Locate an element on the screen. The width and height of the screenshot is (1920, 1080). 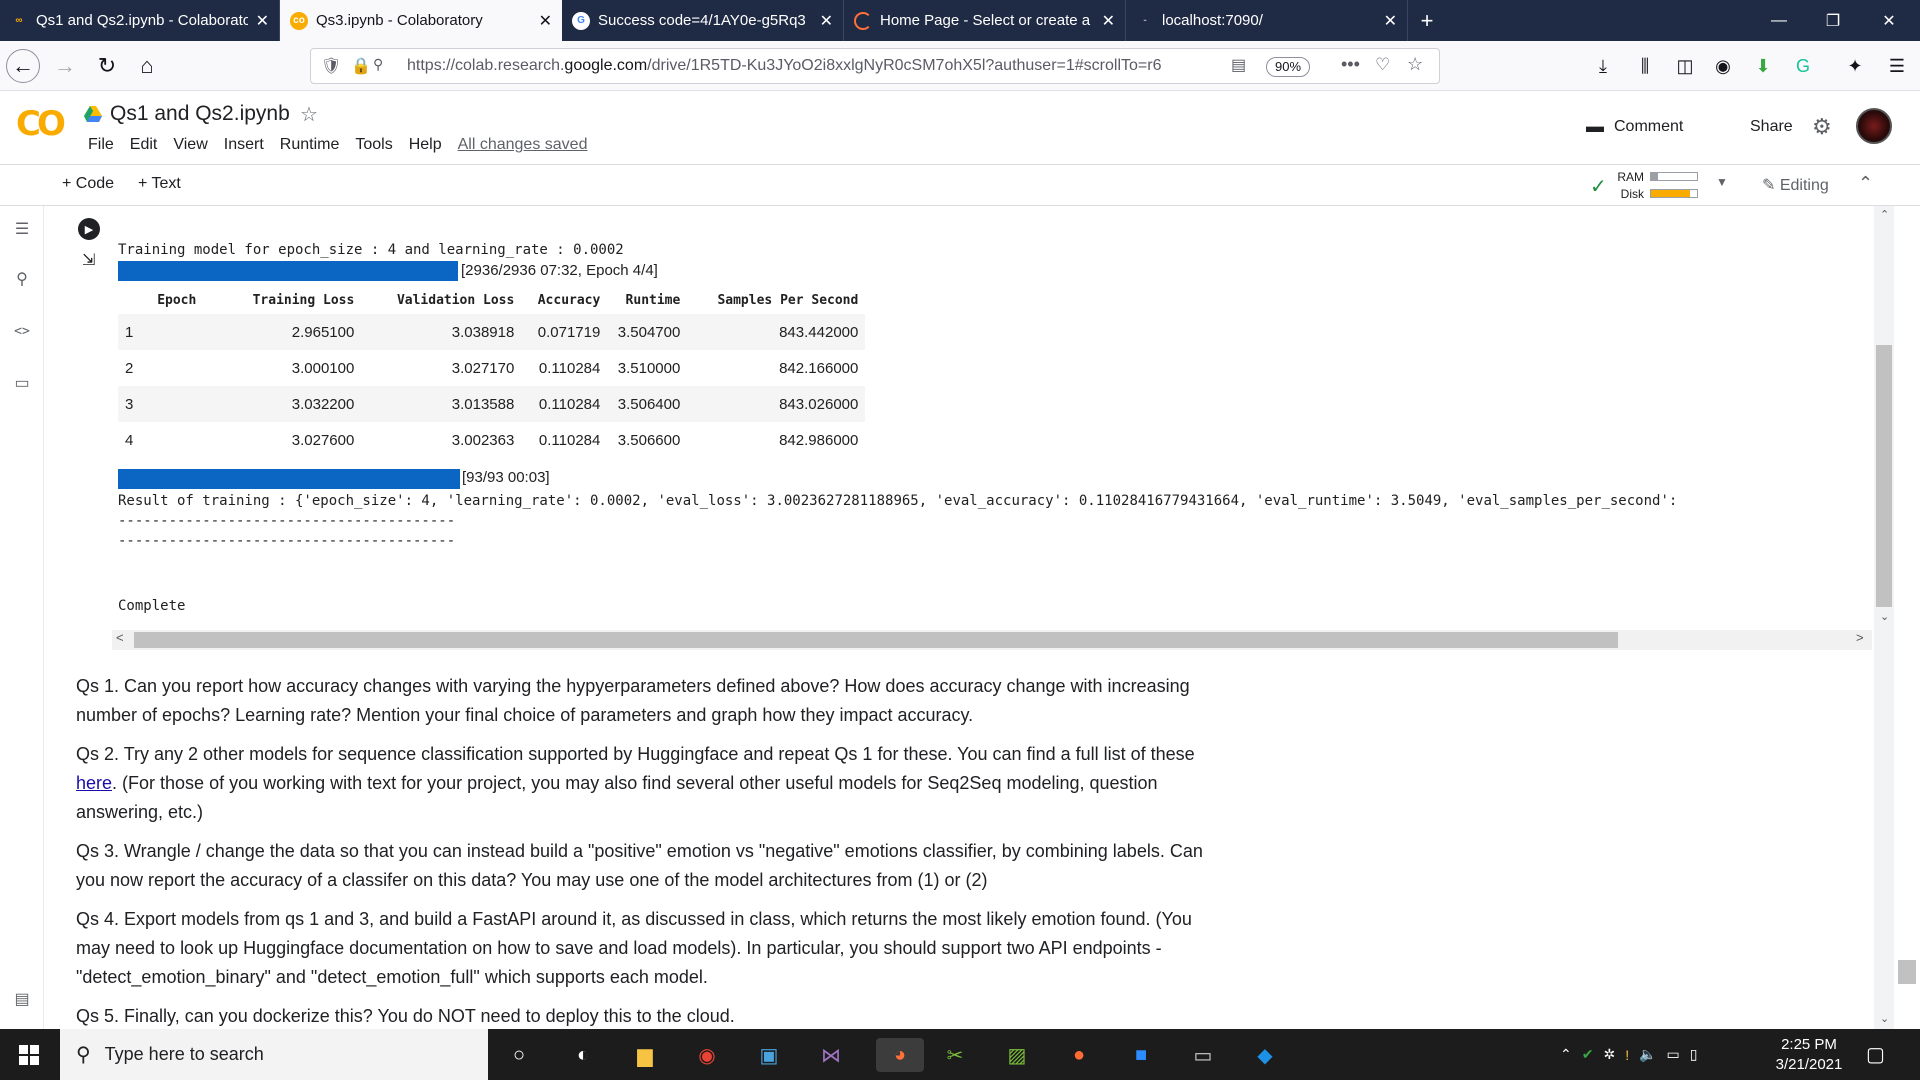
network-icon: ▭ is located at coordinates (1673, 1054).